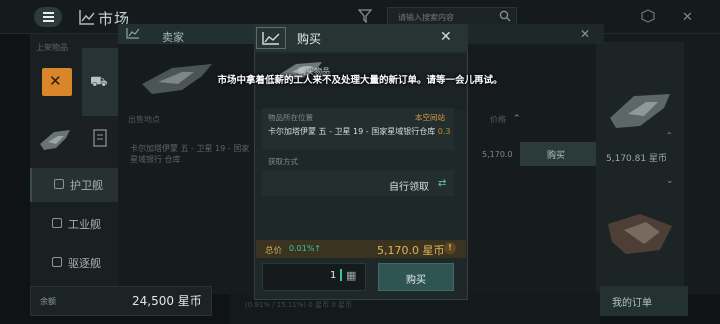 The image size is (720, 324). Describe the element at coordinates (274, 251) in the screenshot. I see `total-price-label: 总价` at that location.